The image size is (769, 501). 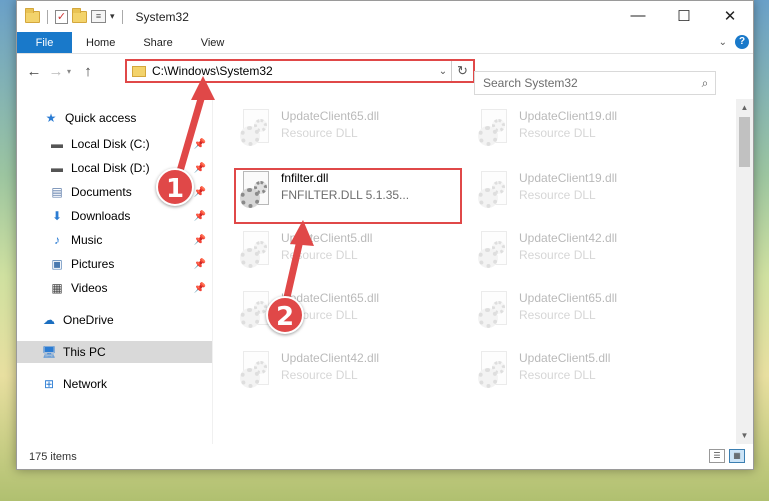 I want to click on details-view-icon: ☰, so click(x=717, y=456).